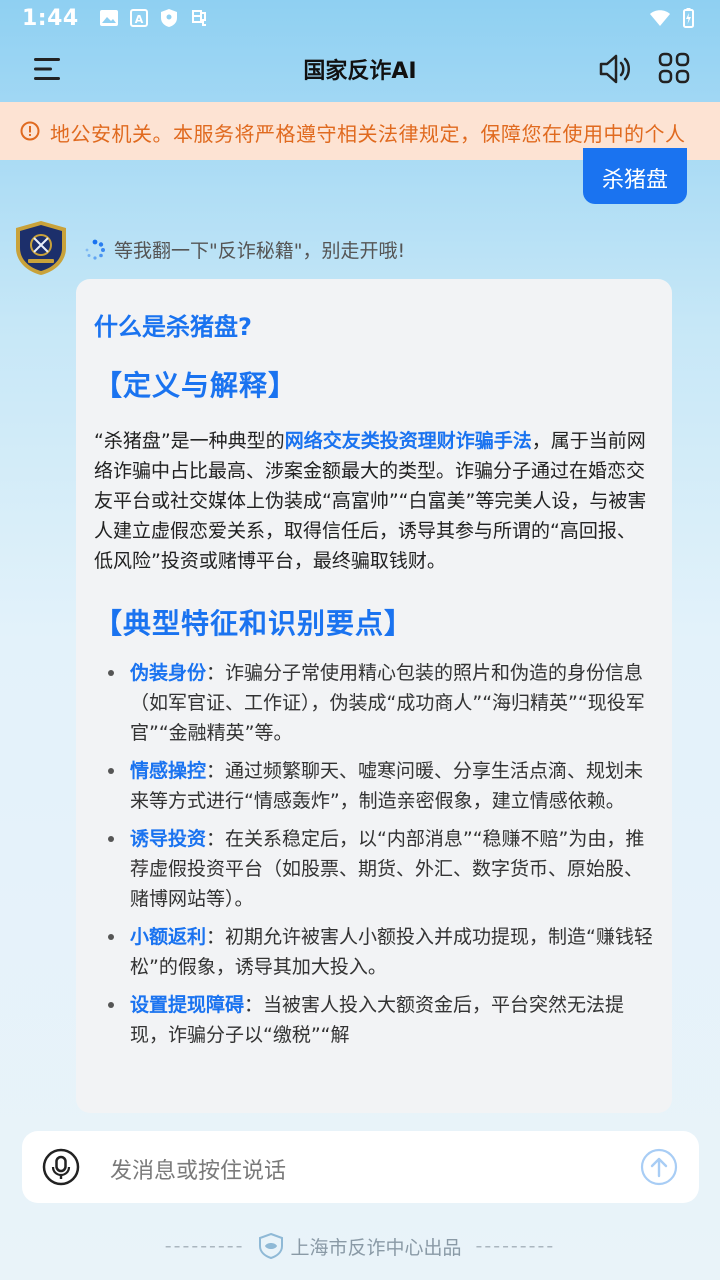 The image size is (720, 1280). Describe the element at coordinates (168, 18) in the screenshot. I see `shield-icon` at that location.